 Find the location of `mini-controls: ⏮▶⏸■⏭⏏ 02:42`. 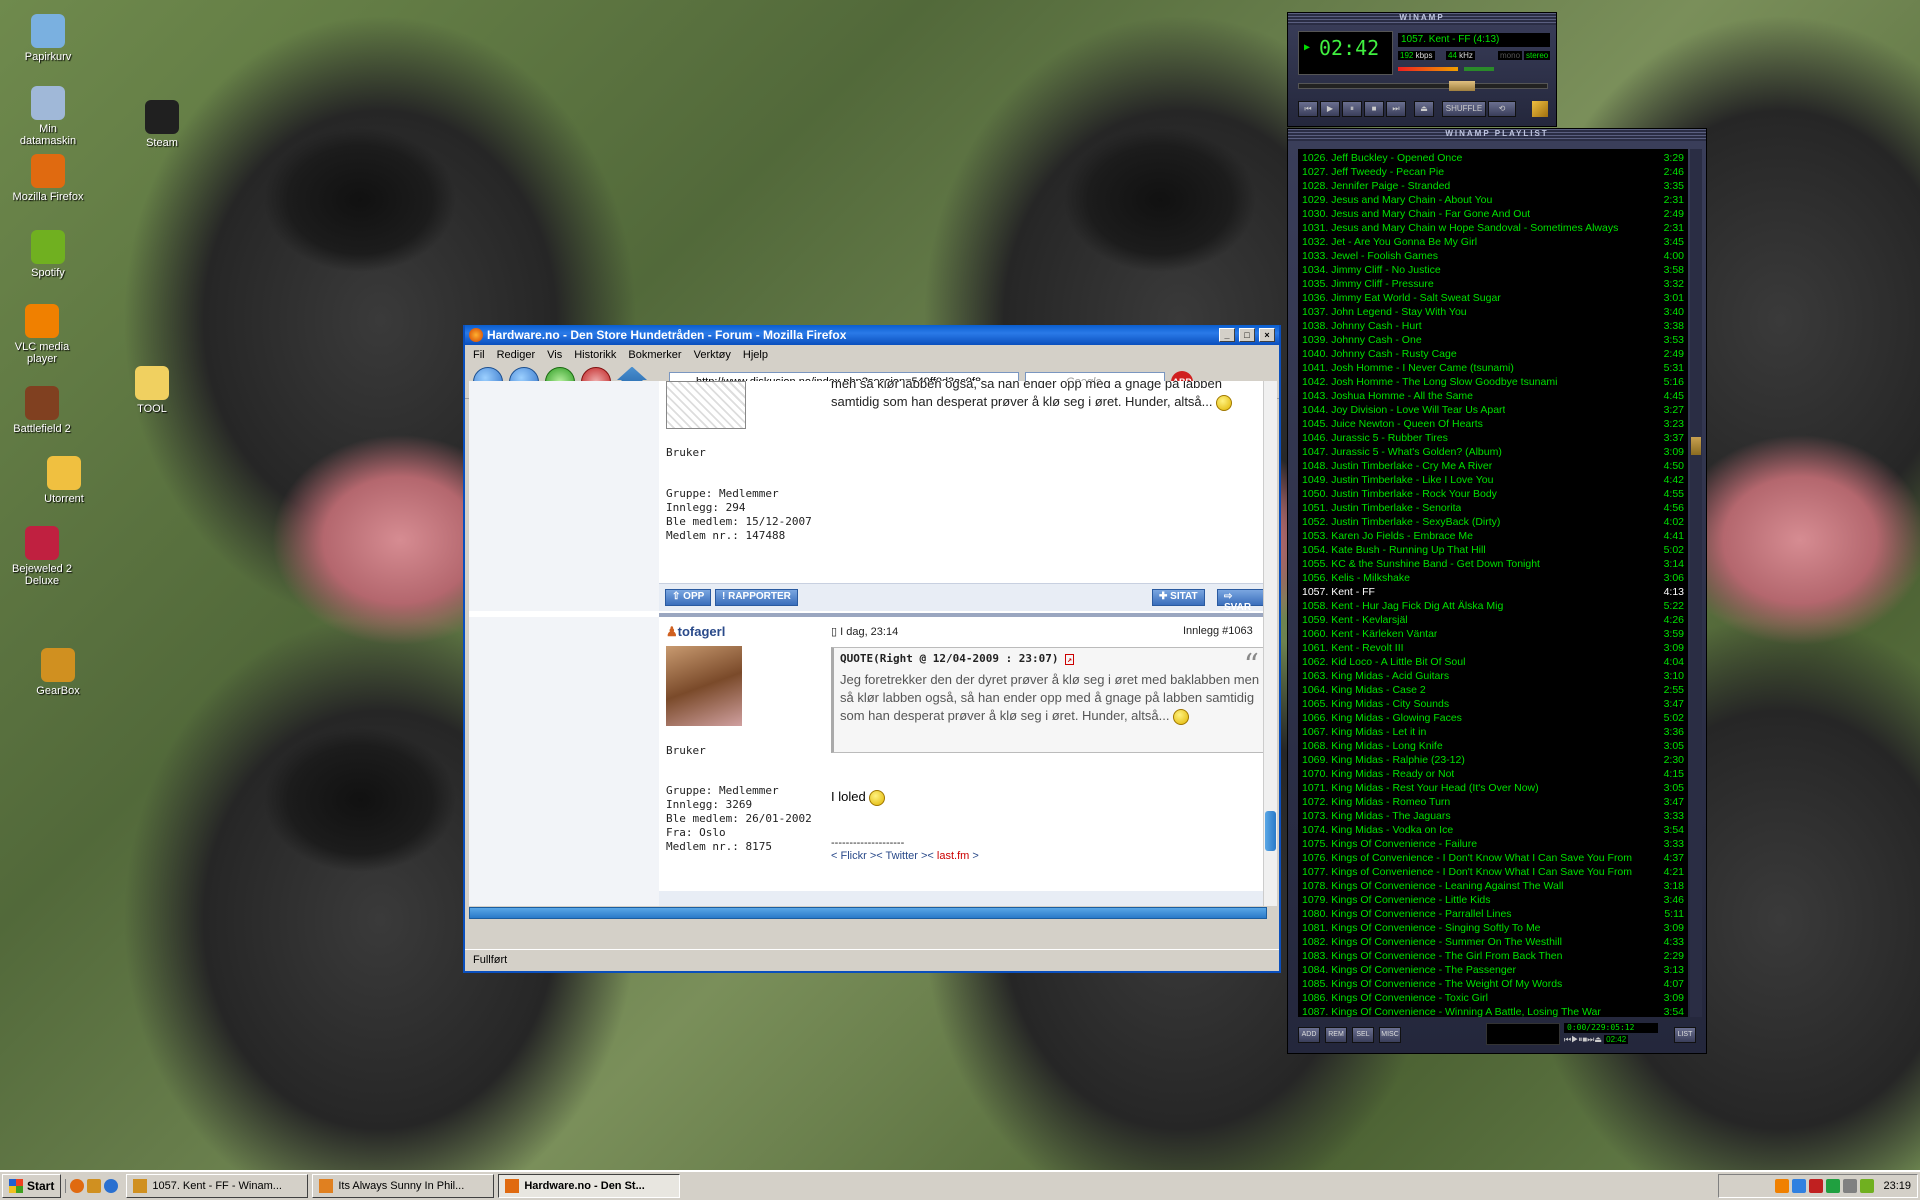

mini-controls: ⏮▶⏸■⏭⏏ 02:42 is located at coordinates (1611, 1041).